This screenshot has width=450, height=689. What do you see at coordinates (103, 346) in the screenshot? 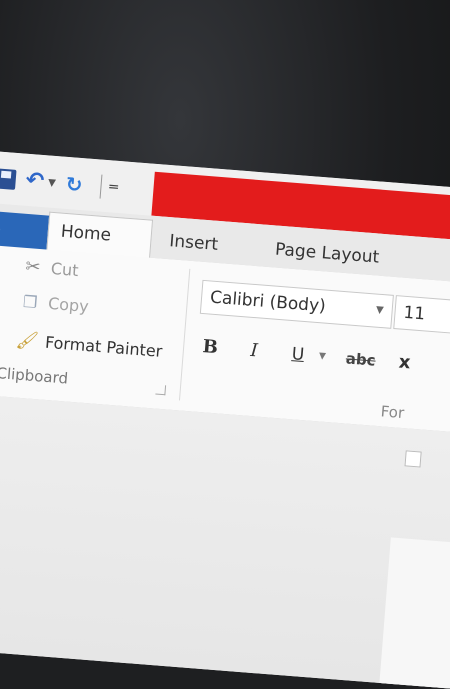
I see `format-painter-label: Format Painter` at bounding box center [103, 346].